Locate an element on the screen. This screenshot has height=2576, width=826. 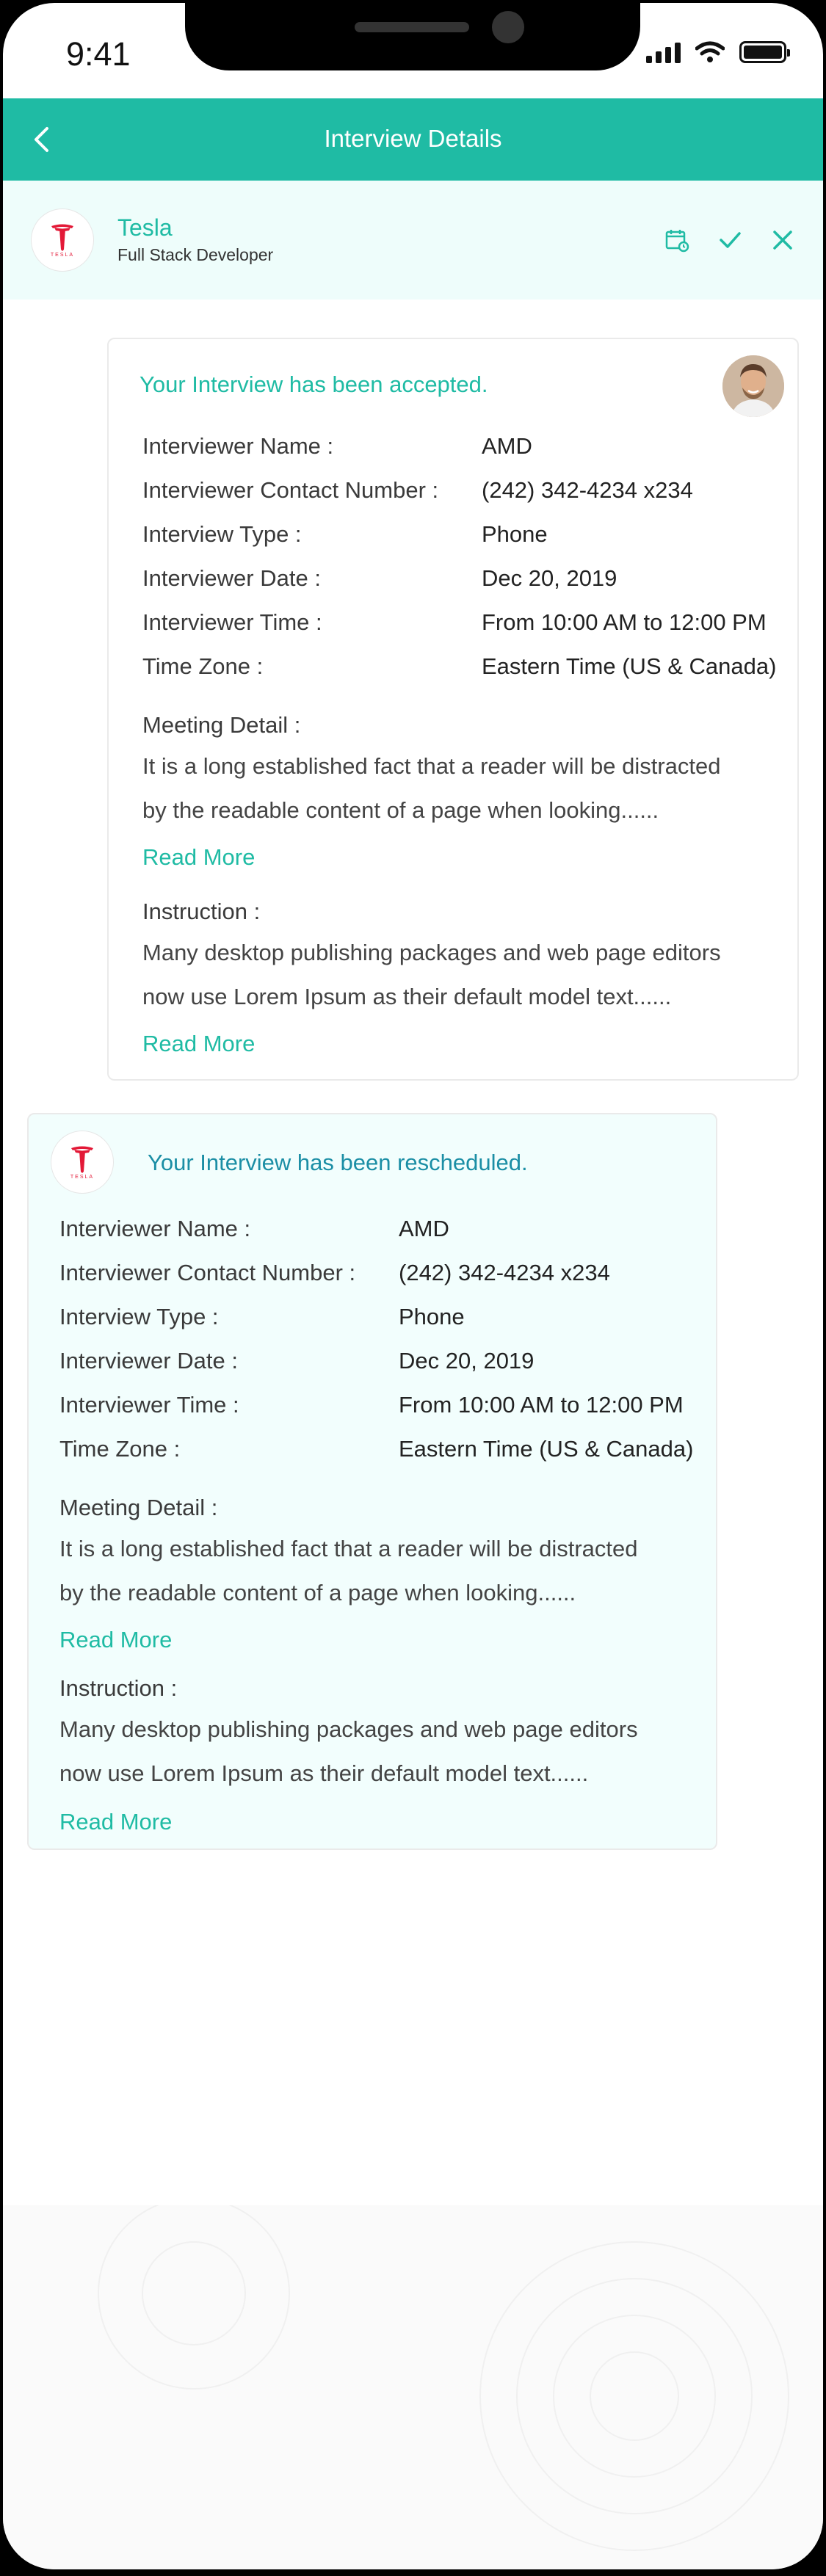
background-pattern is located at coordinates (413, 2383).